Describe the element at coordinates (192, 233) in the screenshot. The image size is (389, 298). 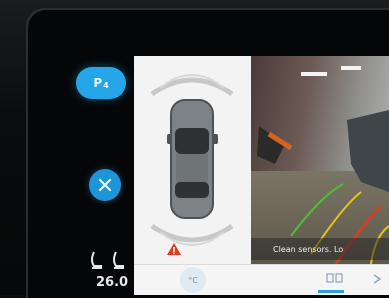
I see `rear-sensor-arc` at that location.